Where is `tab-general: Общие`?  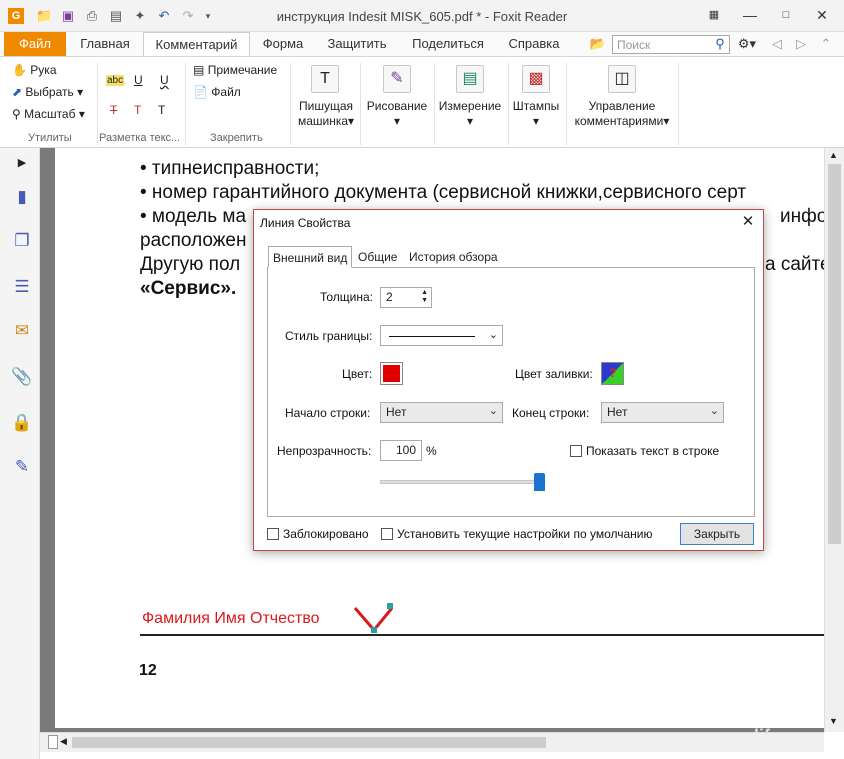
tab-general: Общие is located at coordinates (377, 257).